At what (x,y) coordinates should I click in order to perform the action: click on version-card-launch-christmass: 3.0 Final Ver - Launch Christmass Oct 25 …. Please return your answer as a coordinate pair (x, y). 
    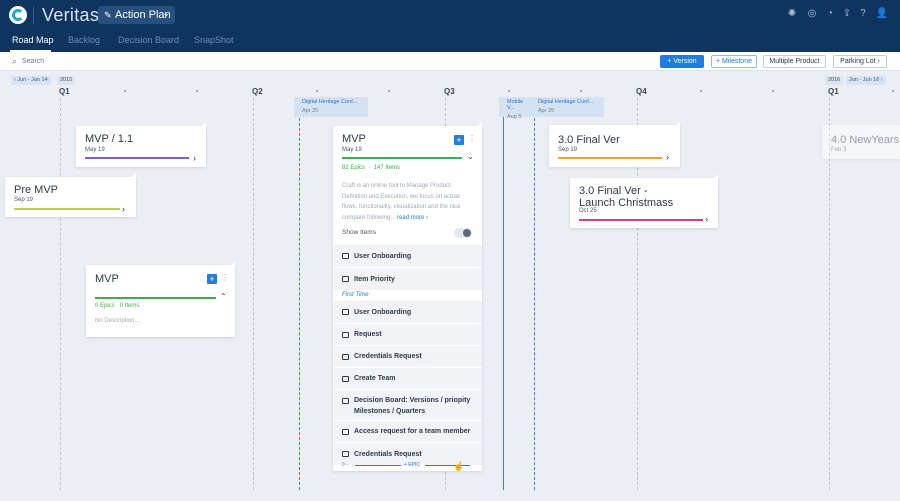
    Looking at the image, I should click on (644, 201).